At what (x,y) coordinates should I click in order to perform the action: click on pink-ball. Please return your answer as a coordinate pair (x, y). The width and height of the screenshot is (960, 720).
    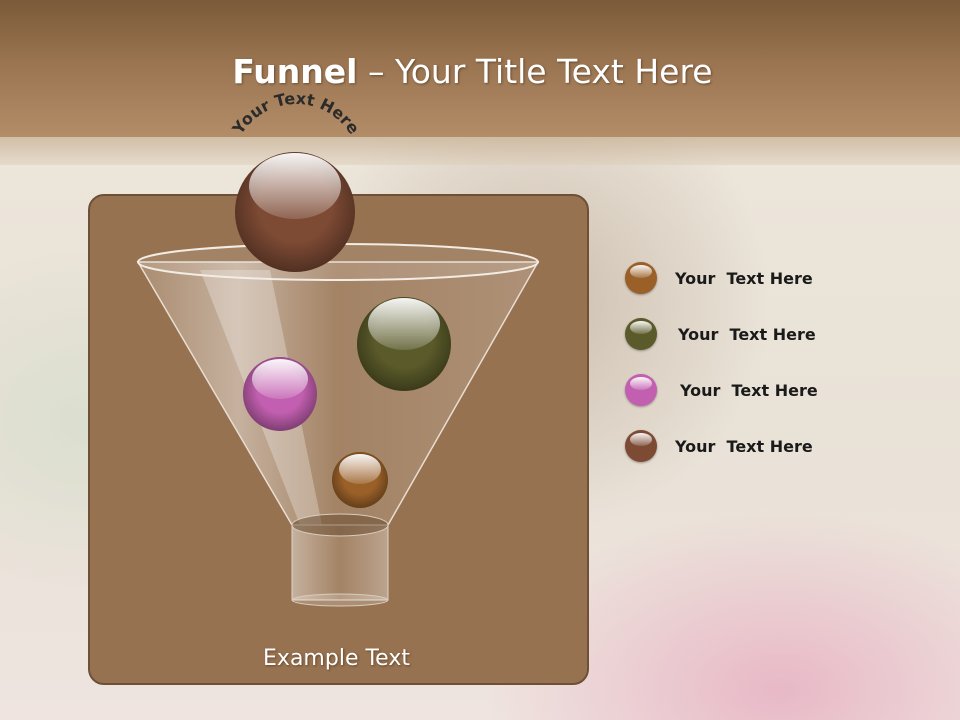
    Looking at the image, I should click on (280, 394).